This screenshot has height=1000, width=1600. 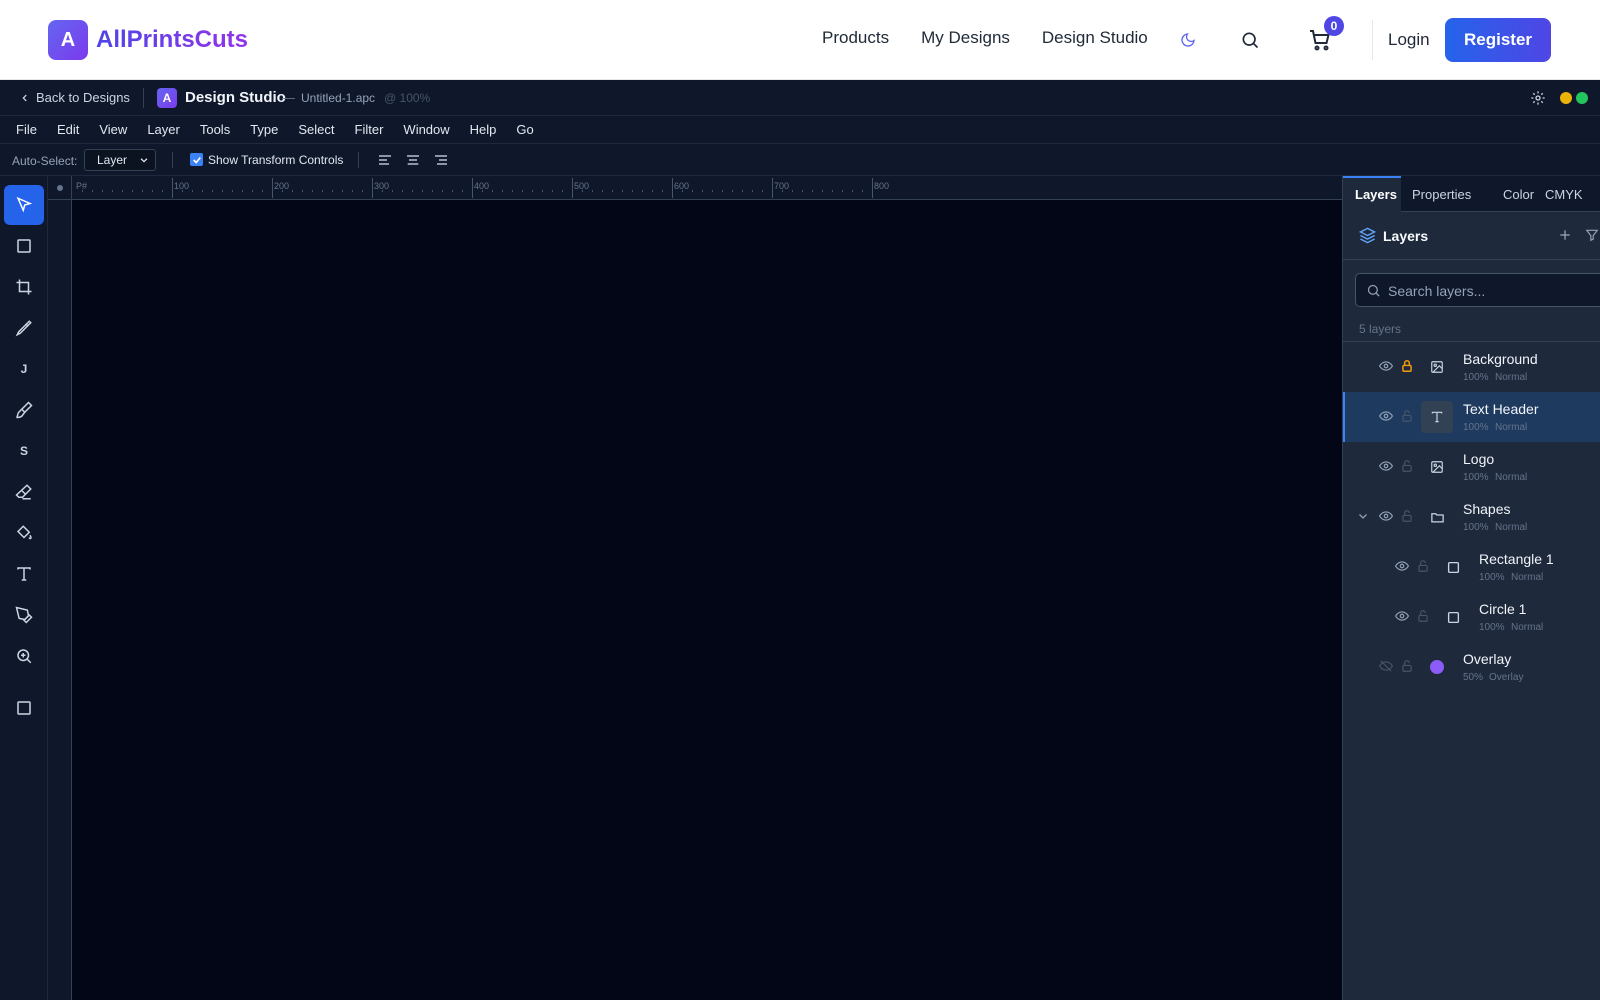 I want to click on search-icon, so click(x=1250, y=40).